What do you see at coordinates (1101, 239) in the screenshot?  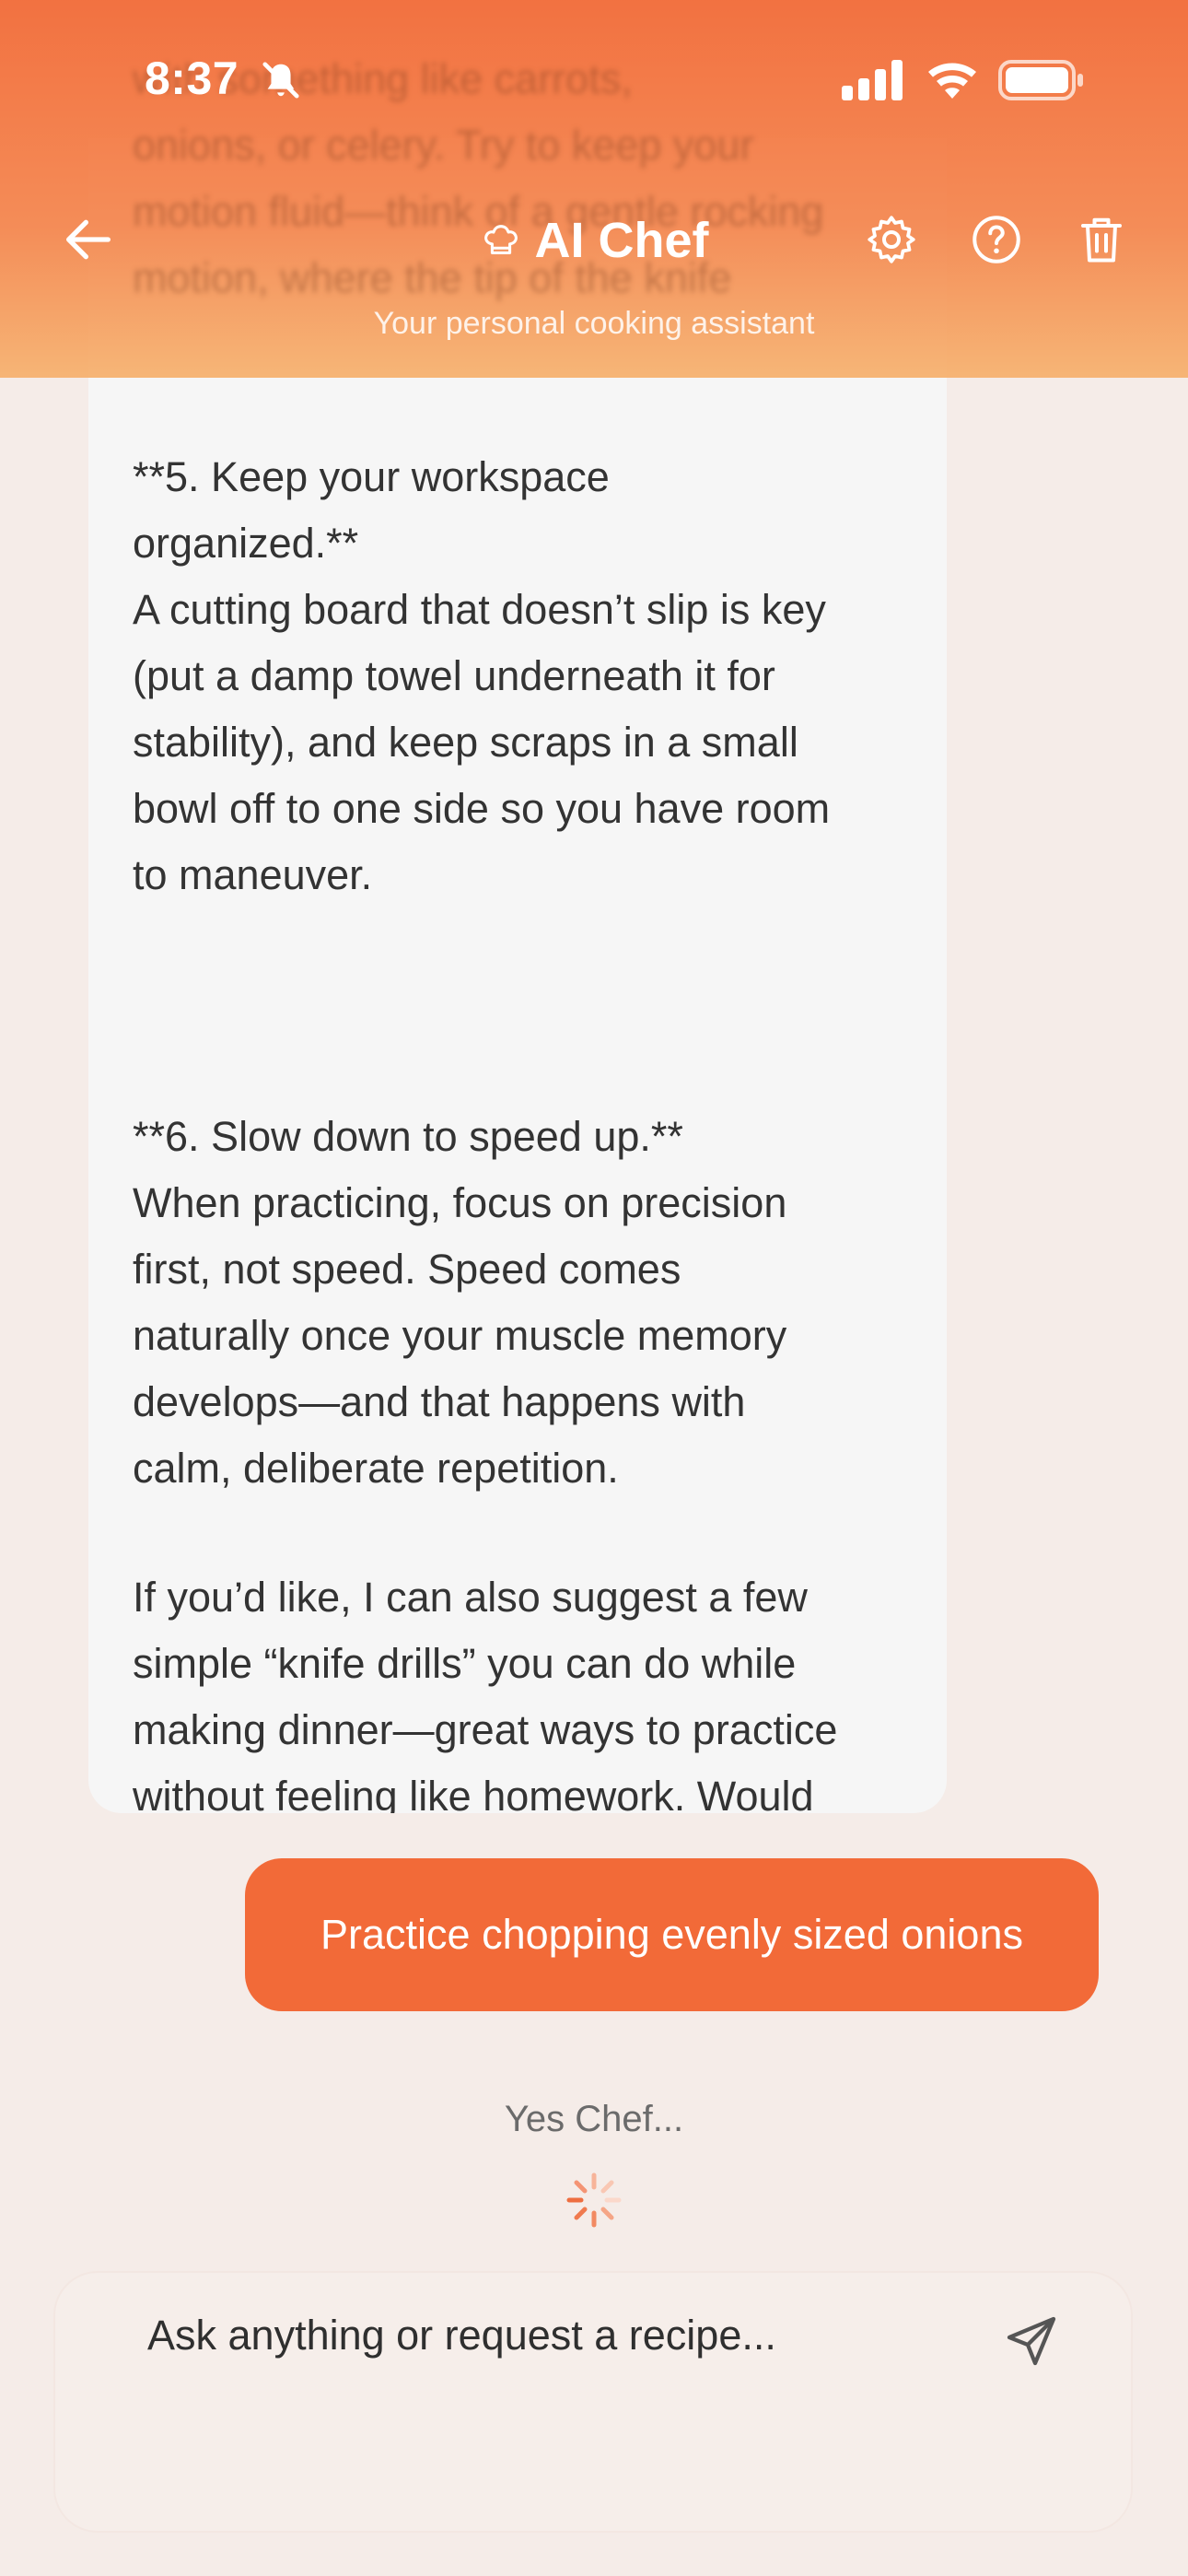 I see `trash-icon` at bounding box center [1101, 239].